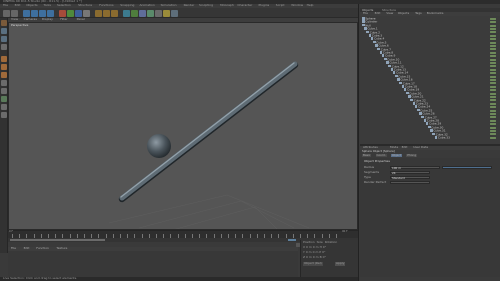 The width and height of the screenshot is (500, 281). What do you see at coordinates (114, 13) in the screenshot?
I see `render-settings-icon` at bounding box center [114, 13].